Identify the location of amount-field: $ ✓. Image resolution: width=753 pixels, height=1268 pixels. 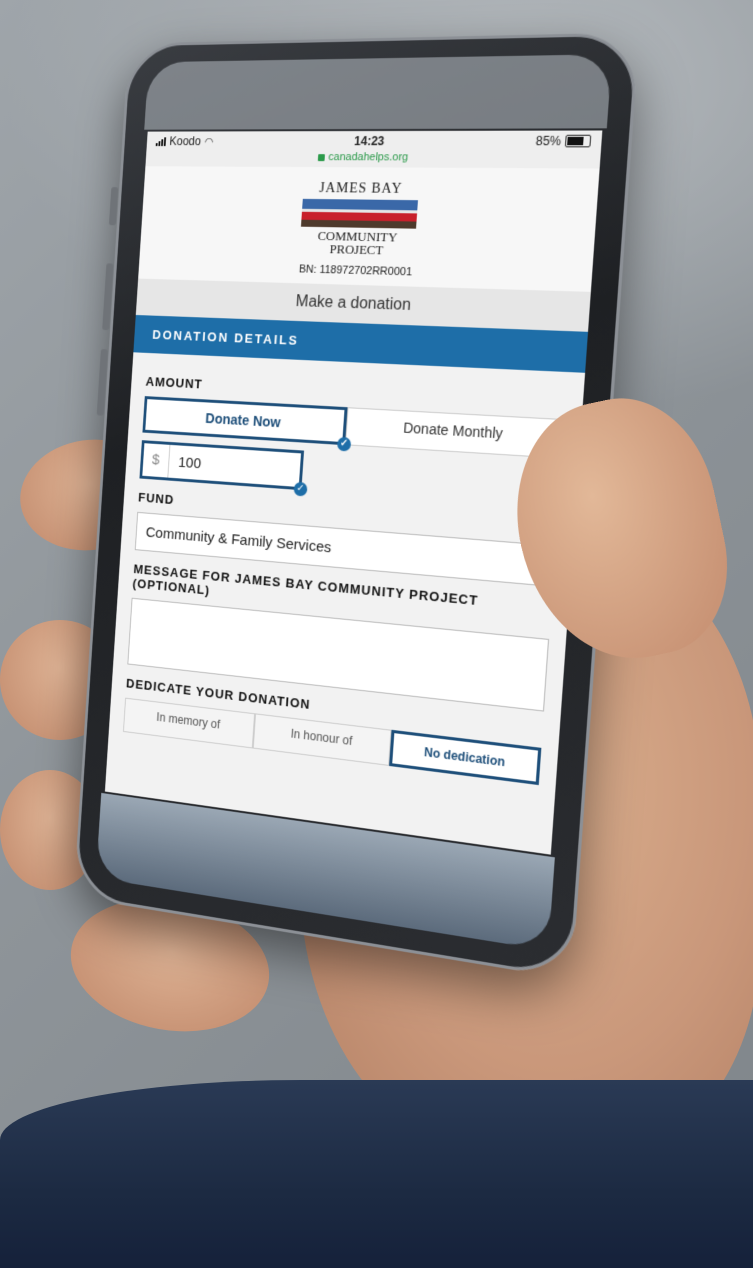
(223, 468).